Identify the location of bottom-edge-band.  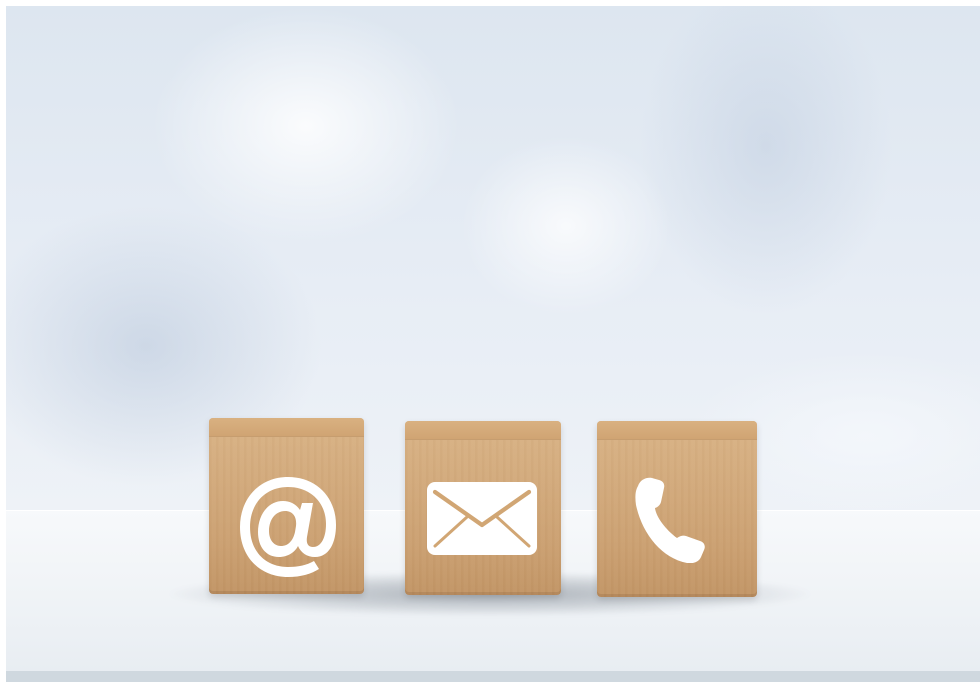
(493, 676).